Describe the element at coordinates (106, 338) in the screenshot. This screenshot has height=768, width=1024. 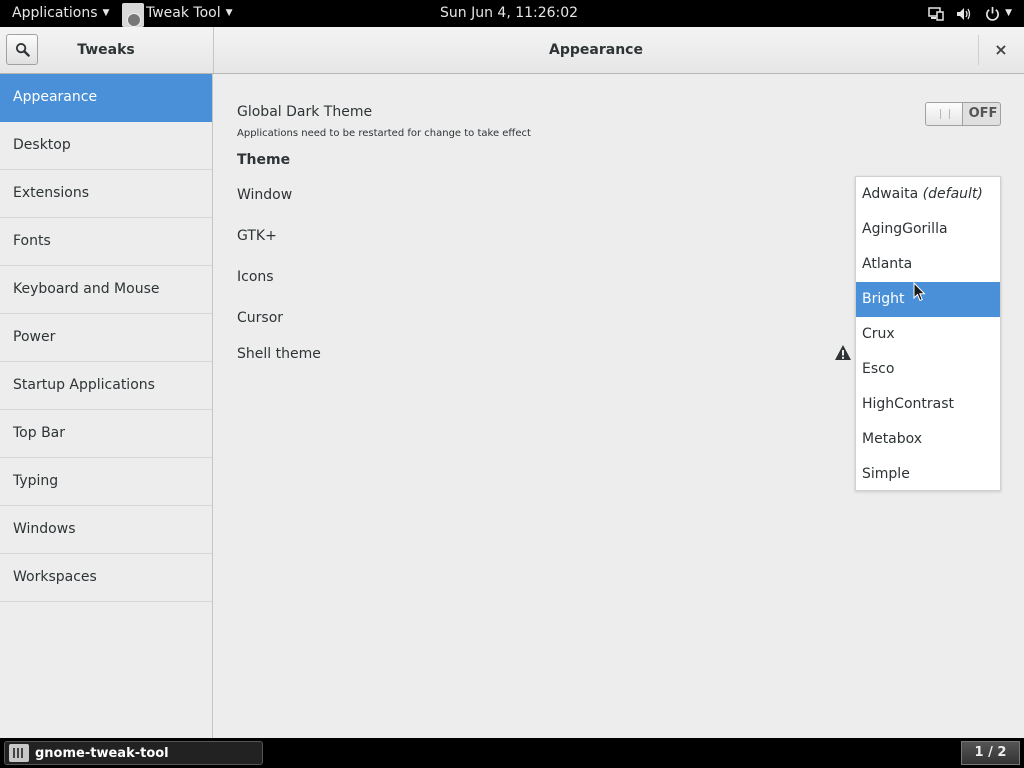
I see `sidebar-item-power: Power` at that location.